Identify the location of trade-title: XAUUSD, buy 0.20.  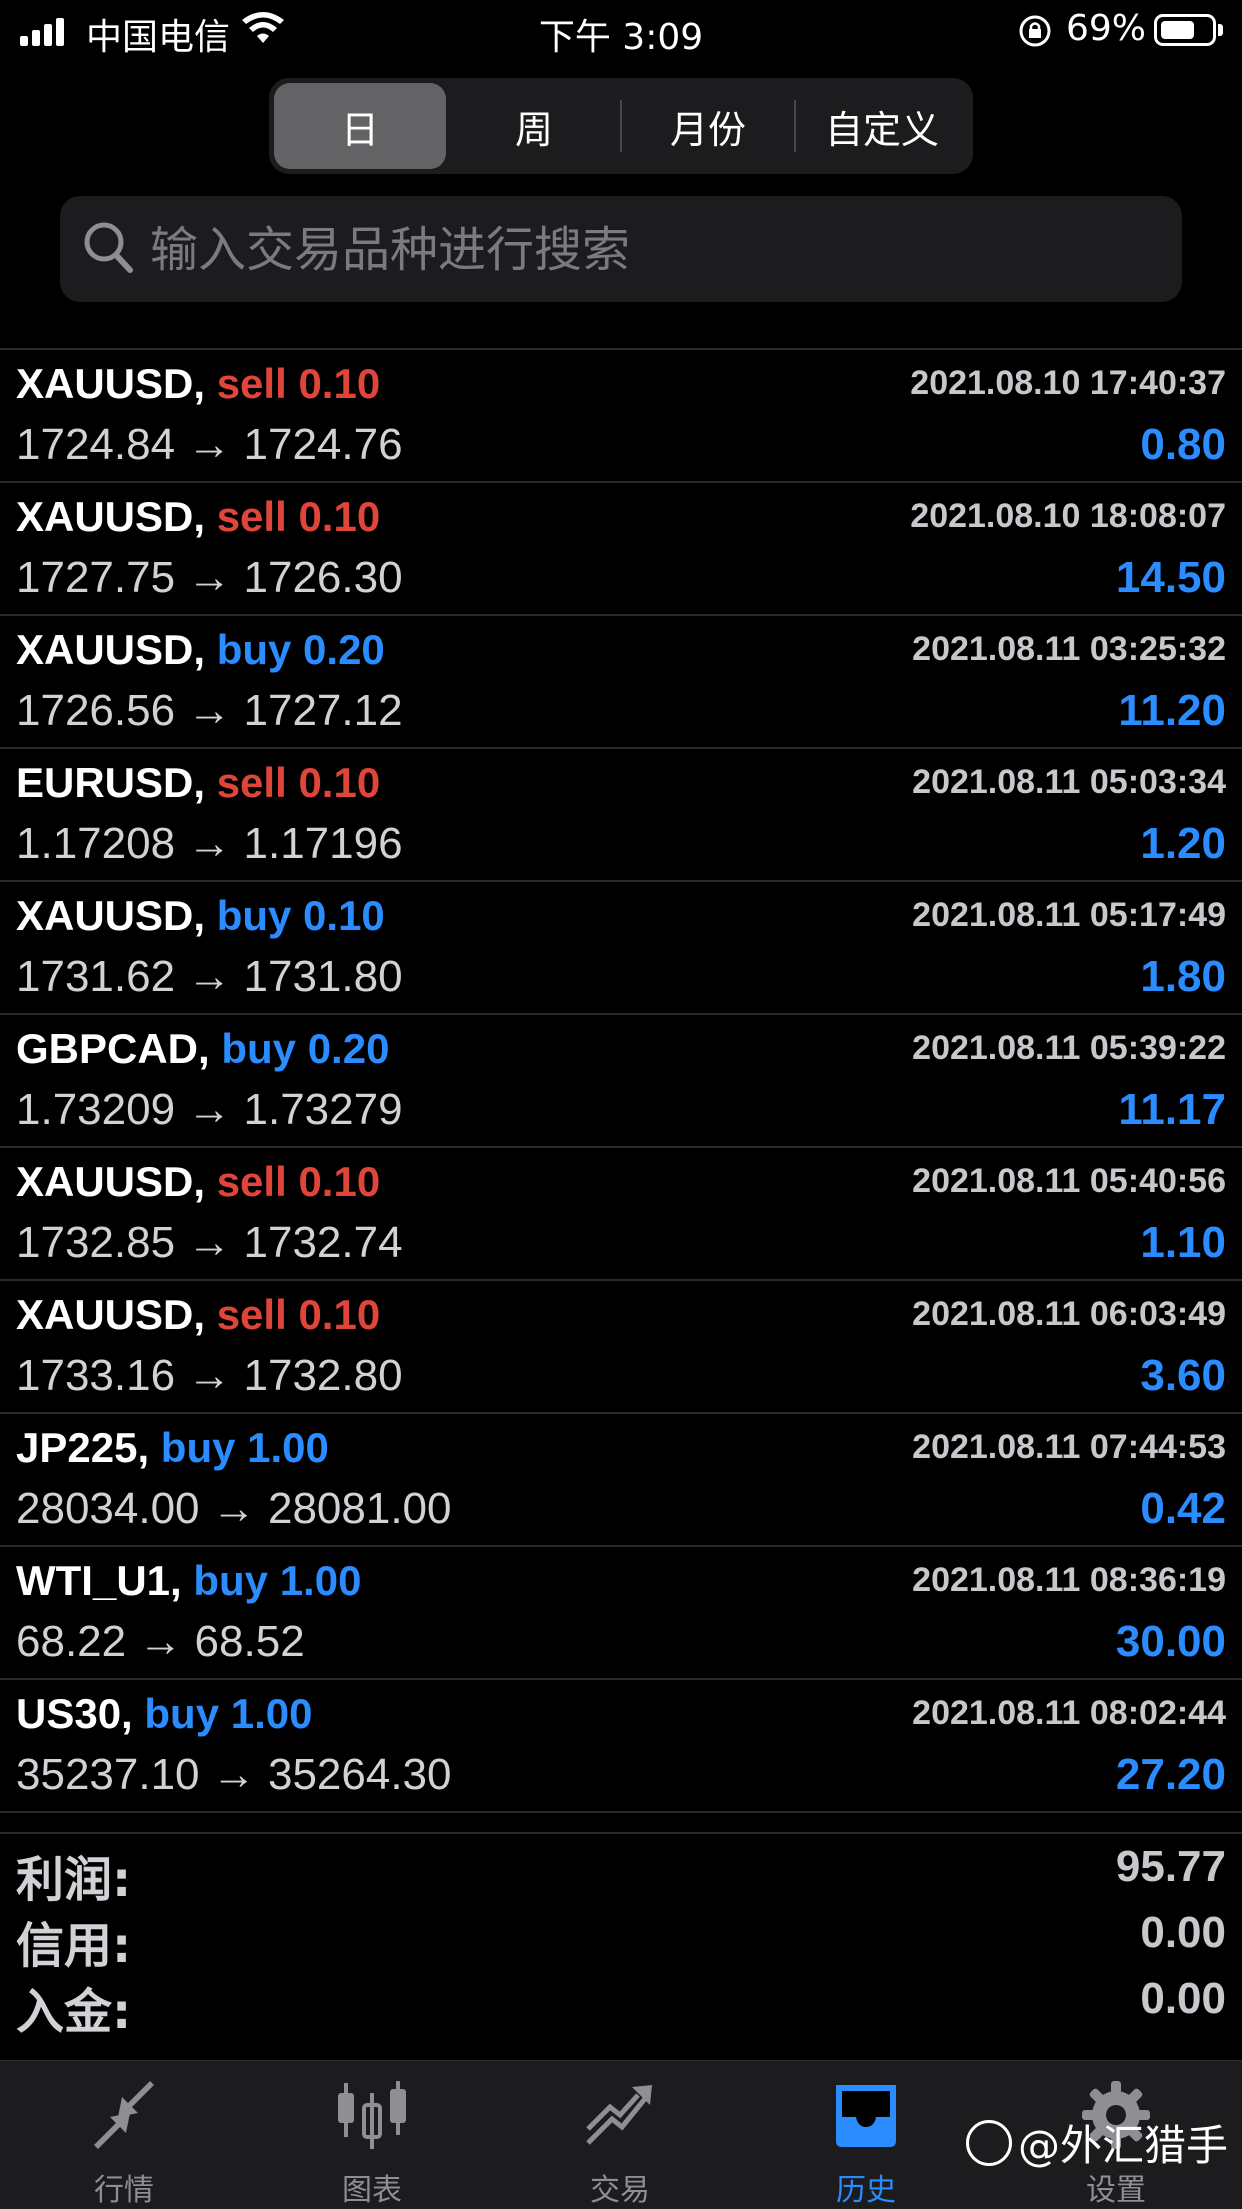
(200, 650).